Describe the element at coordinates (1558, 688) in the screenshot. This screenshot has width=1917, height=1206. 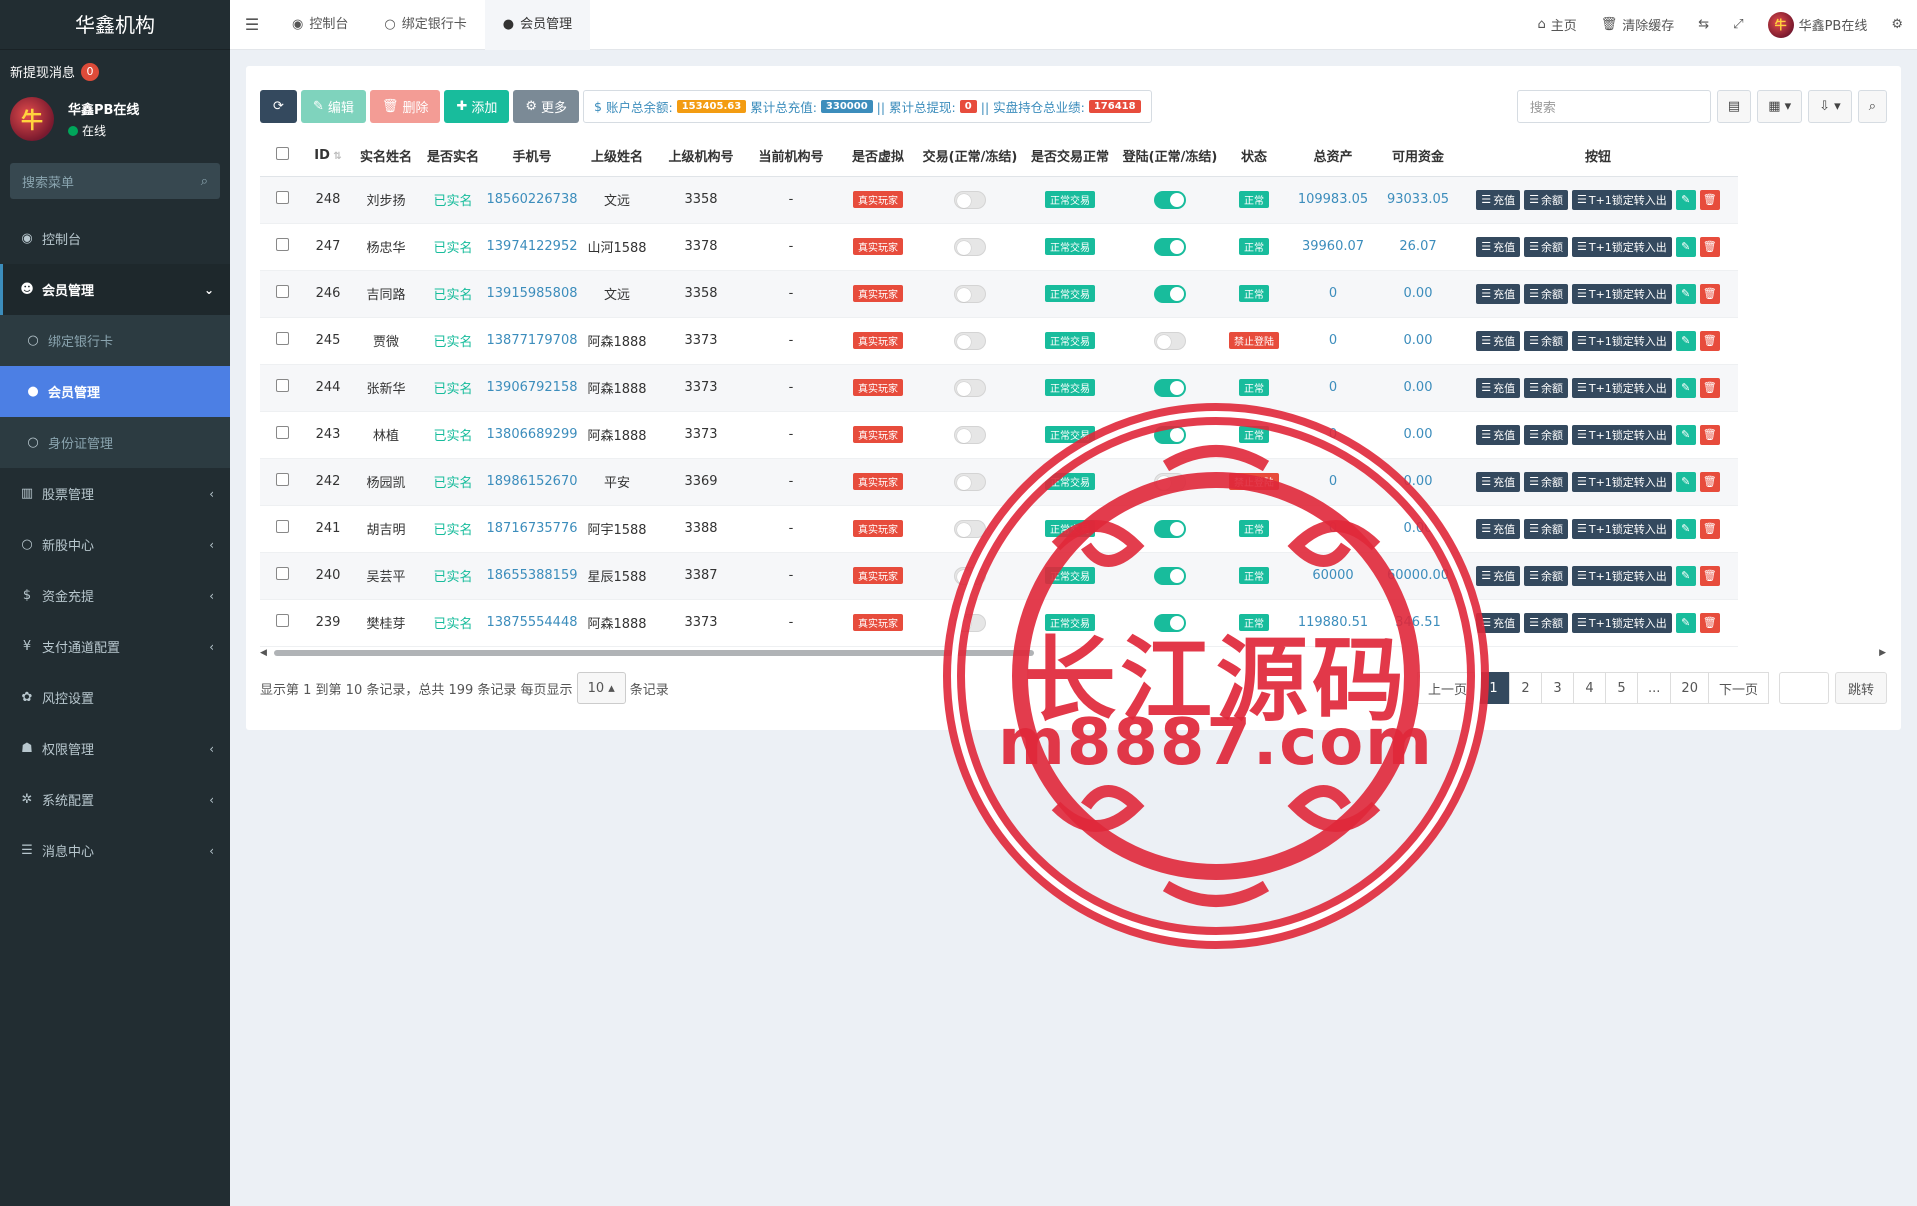
I see `page-button: 3` at that location.